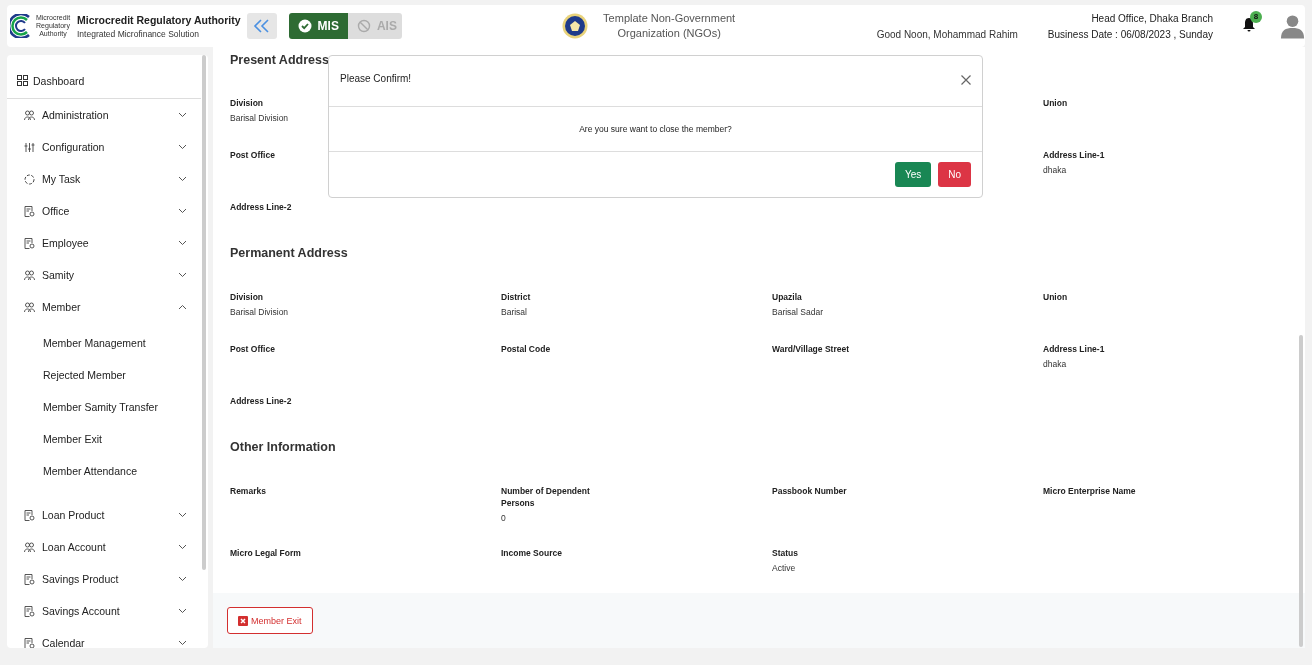  What do you see at coordinates (104, 579) in the screenshot?
I see `sidebar-item: Savings Product` at bounding box center [104, 579].